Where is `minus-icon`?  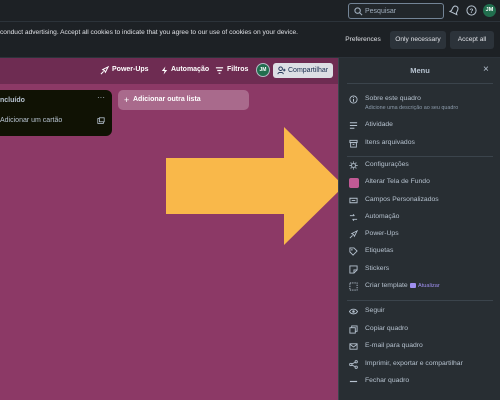
minus-icon is located at coordinates (353, 381).